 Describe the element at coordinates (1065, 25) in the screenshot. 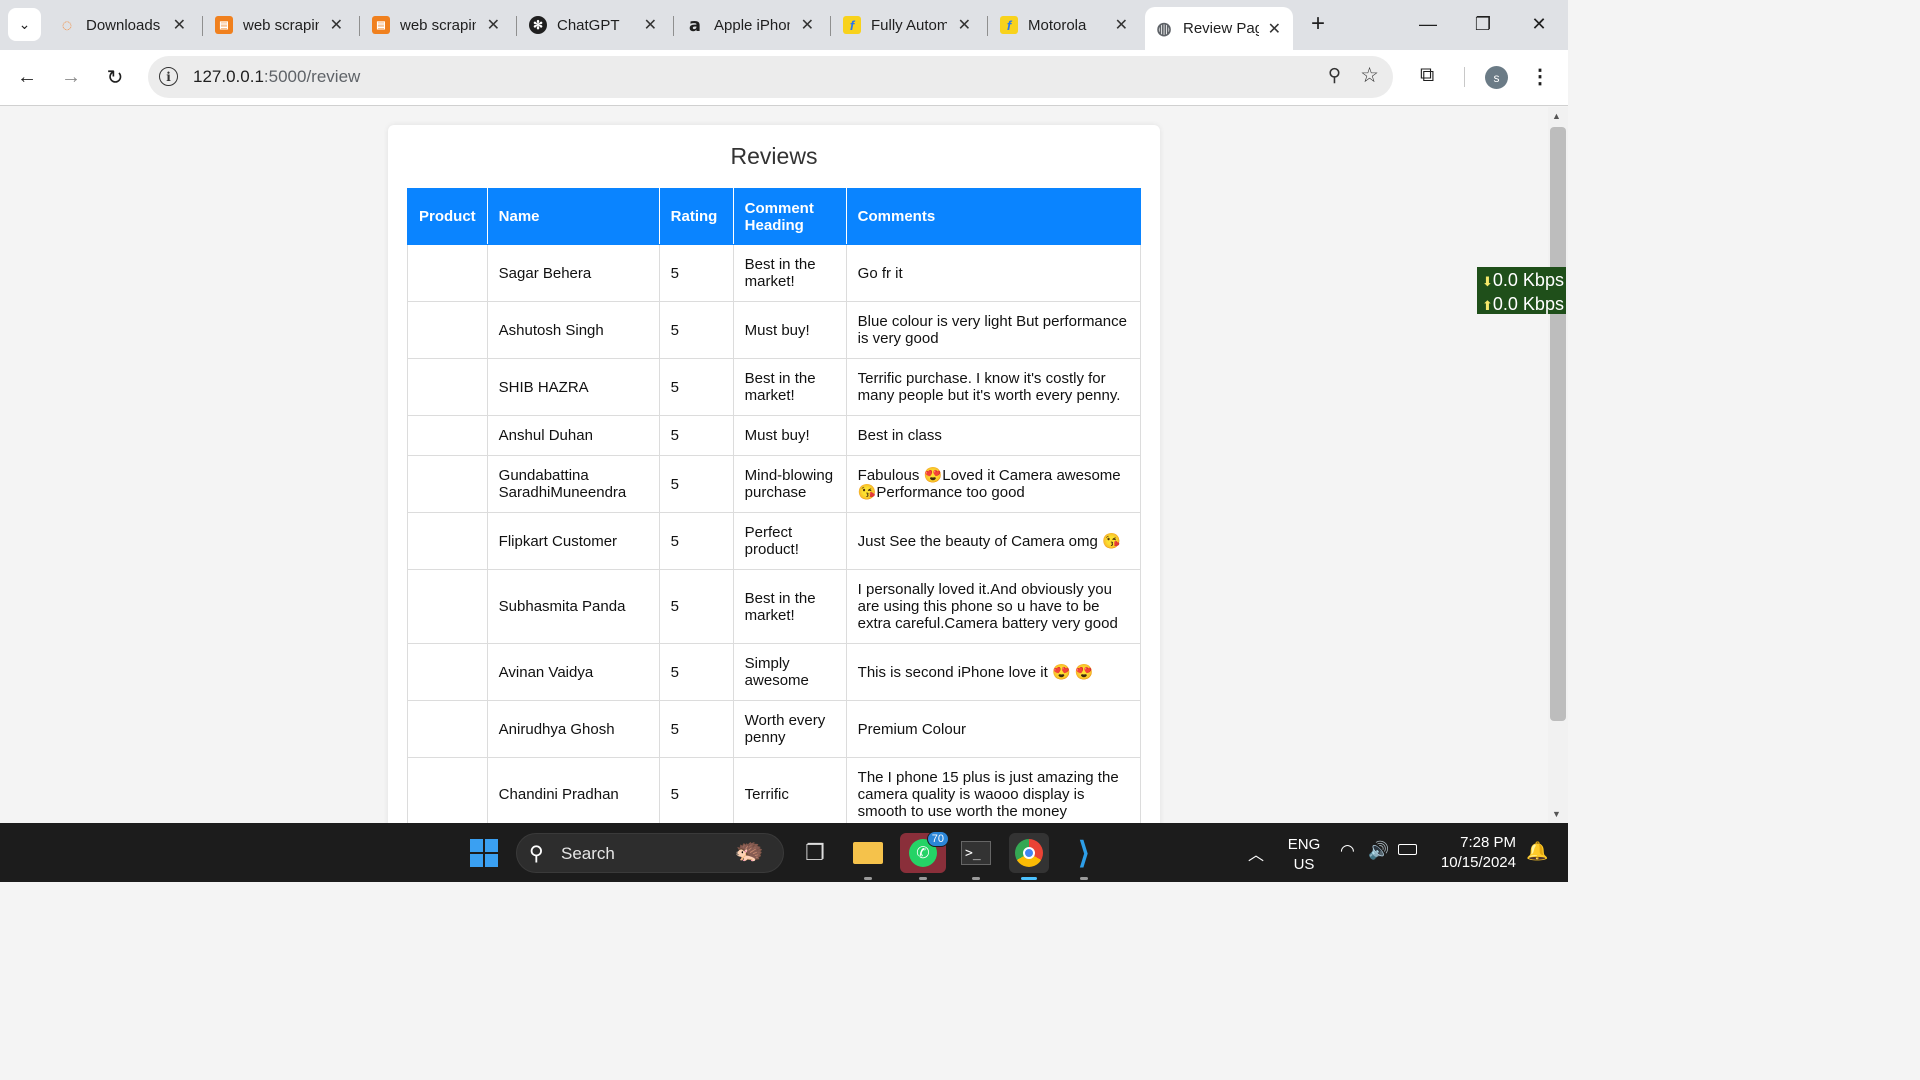

I see `tab-motorola: f Motorola ✕` at that location.